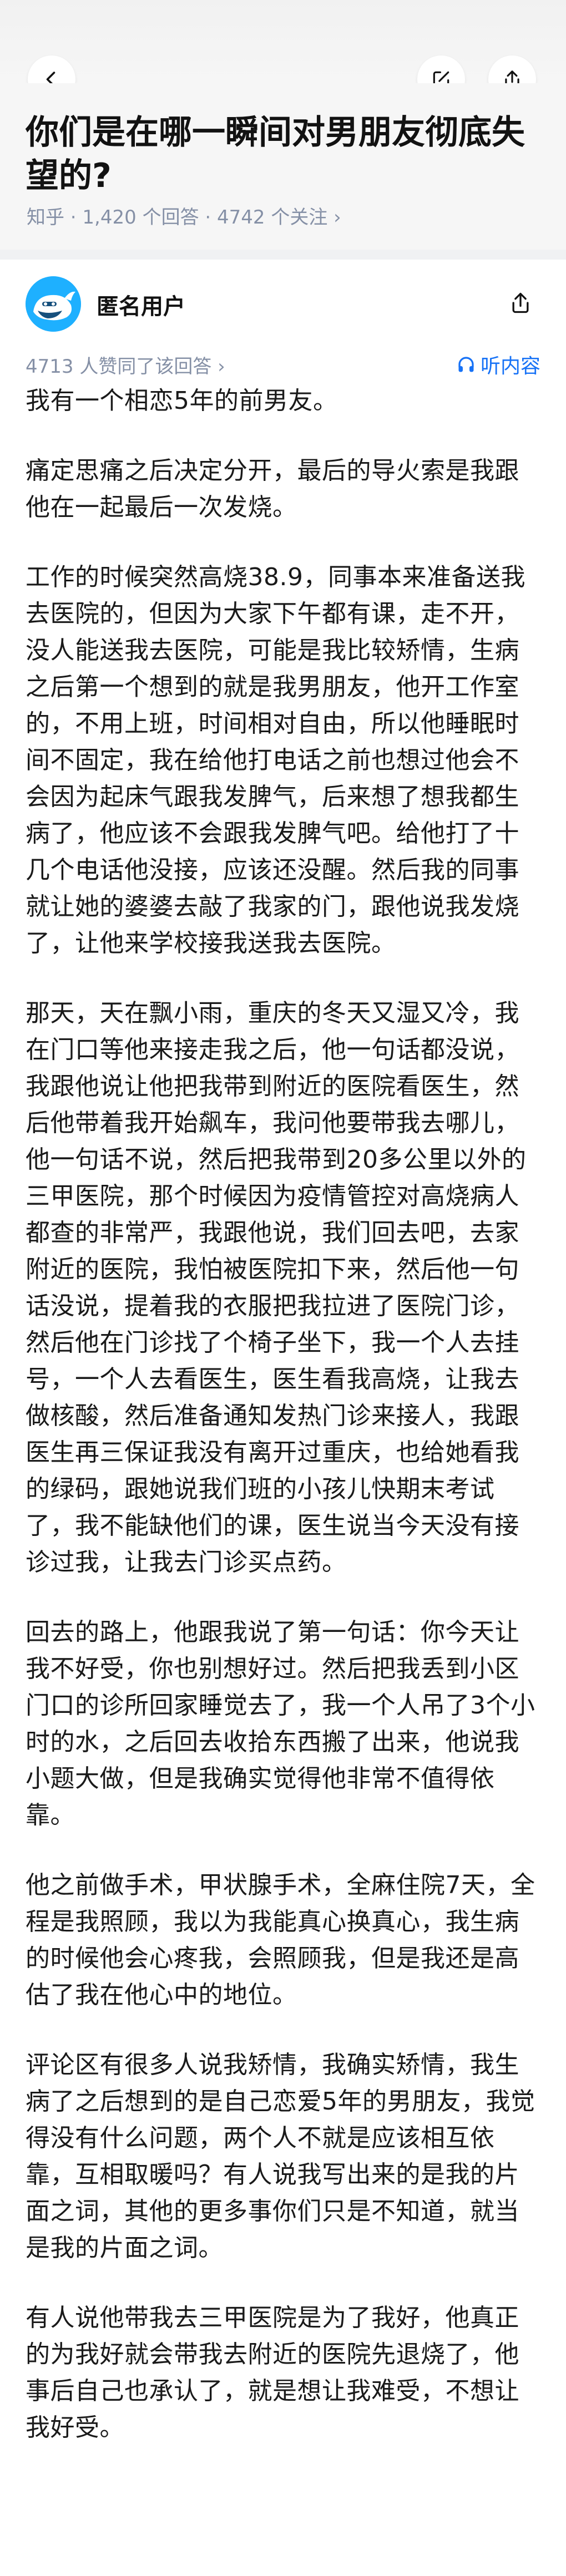 The height and width of the screenshot is (2576, 566). Describe the element at coordinates (141, 304) in the screenshot. I see `author-name: 匿名用户` at that location.